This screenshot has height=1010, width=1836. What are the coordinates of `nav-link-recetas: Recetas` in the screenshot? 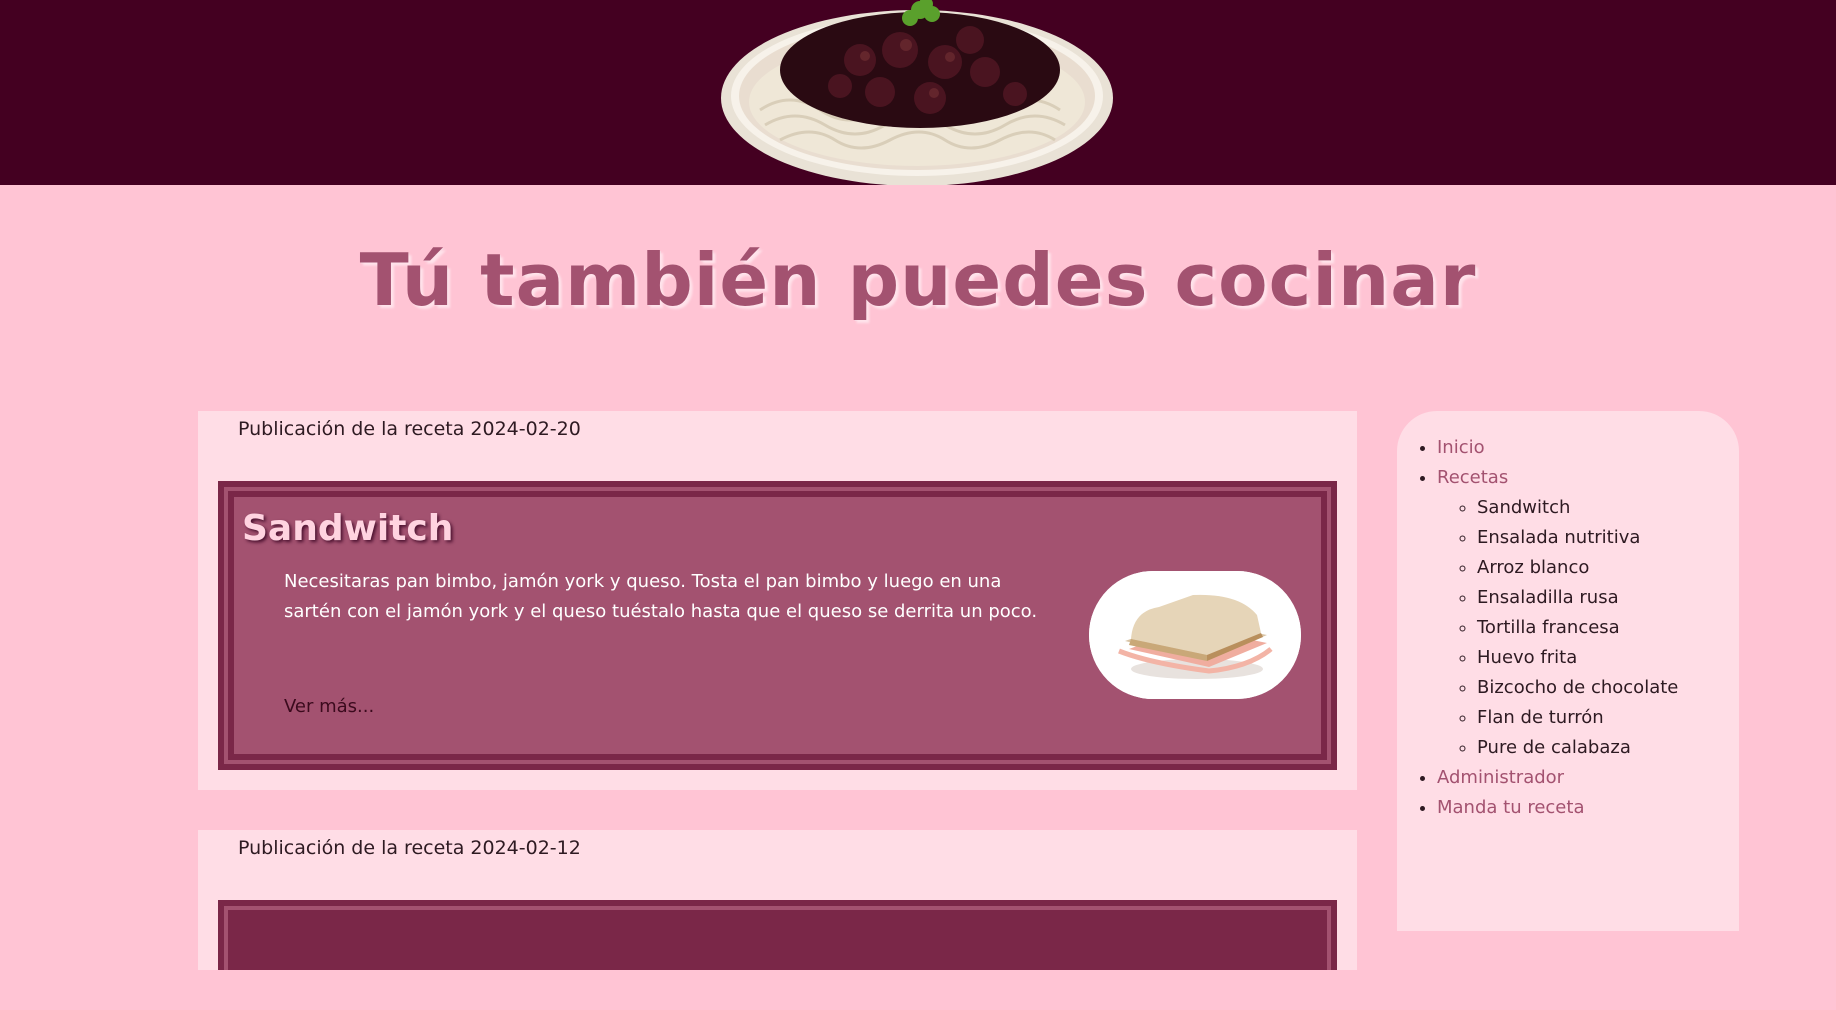 It's located at (1472, 477).